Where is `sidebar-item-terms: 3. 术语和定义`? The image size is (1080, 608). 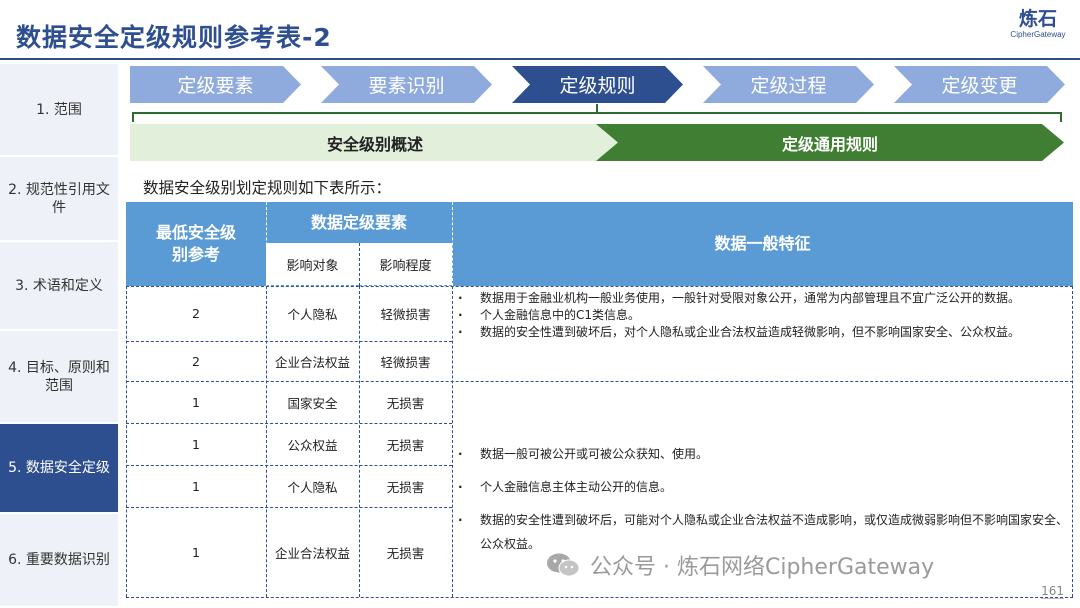 sidebar-item-terms: 3. 术语和定义 is located at coordinates (59, 286).